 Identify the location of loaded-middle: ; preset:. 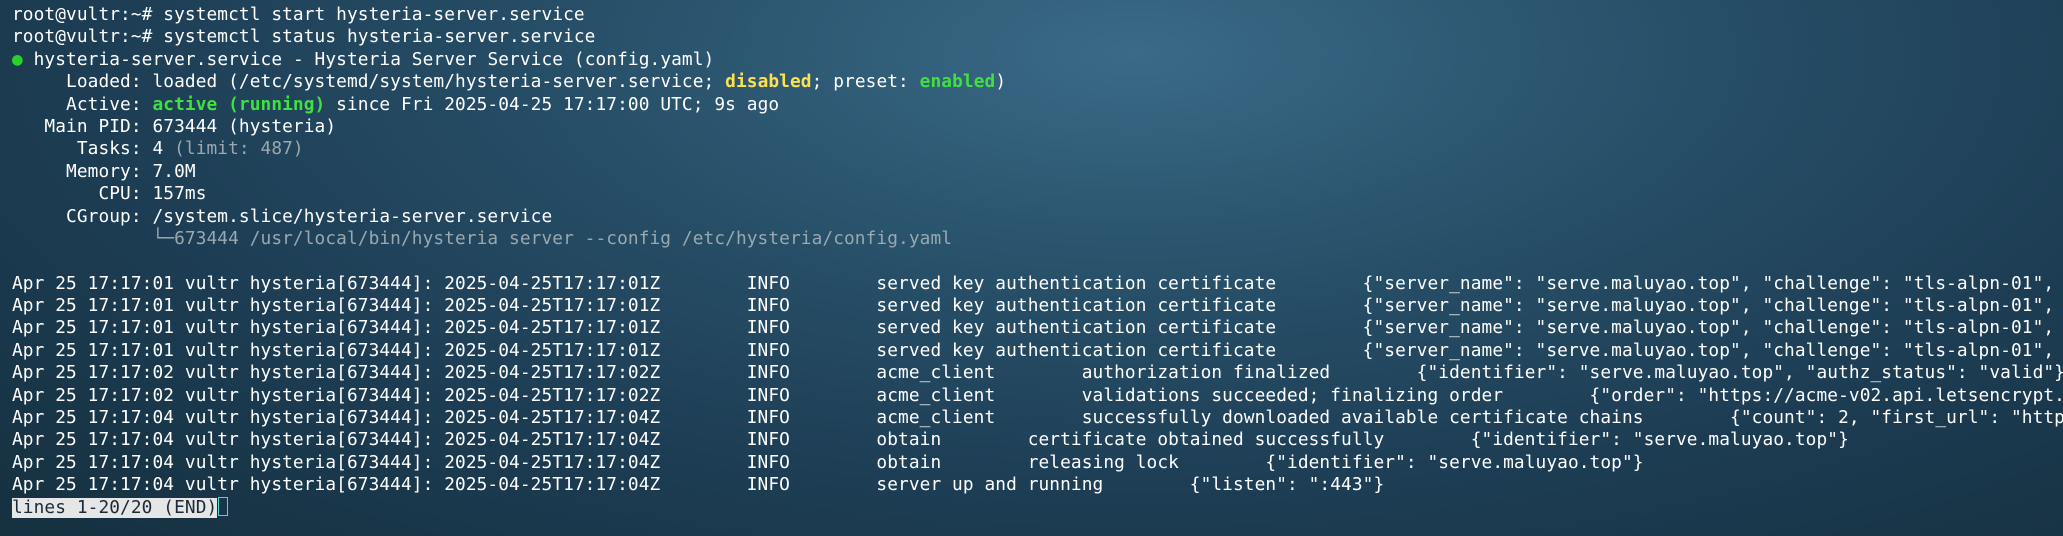
(865, 82).